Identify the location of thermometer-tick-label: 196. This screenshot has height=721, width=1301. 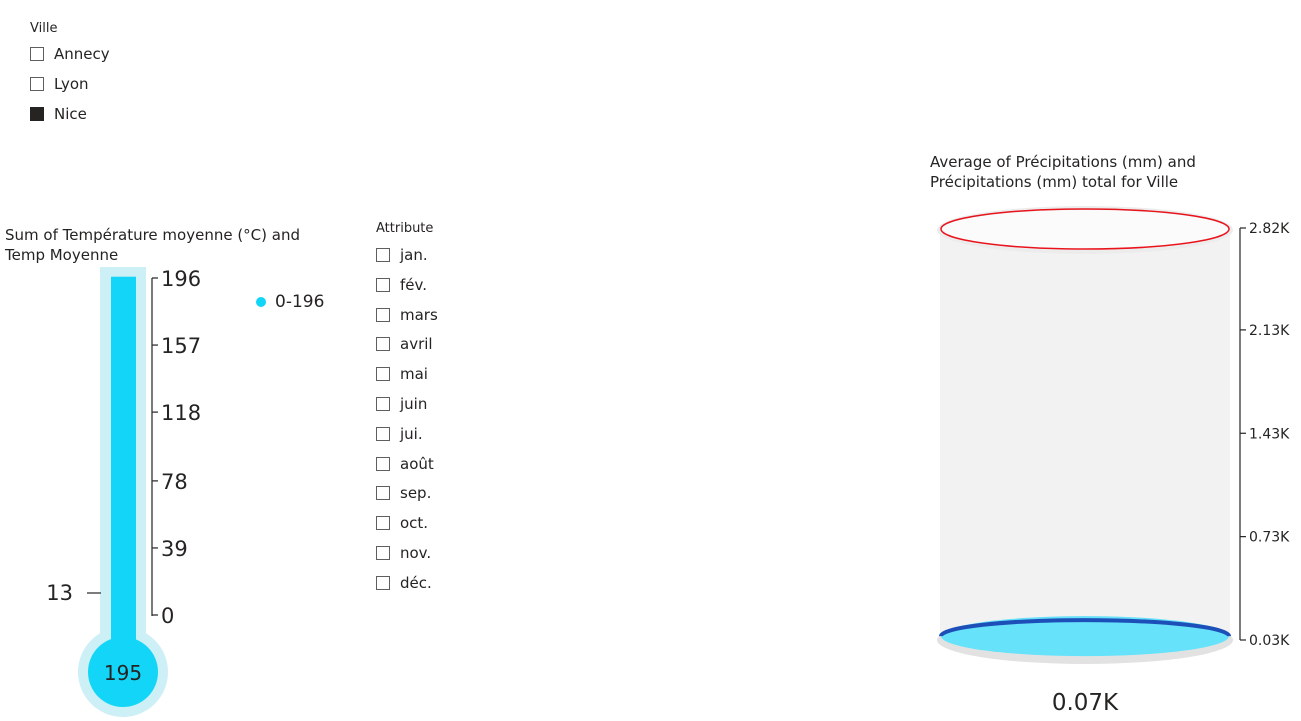
(181, 279).